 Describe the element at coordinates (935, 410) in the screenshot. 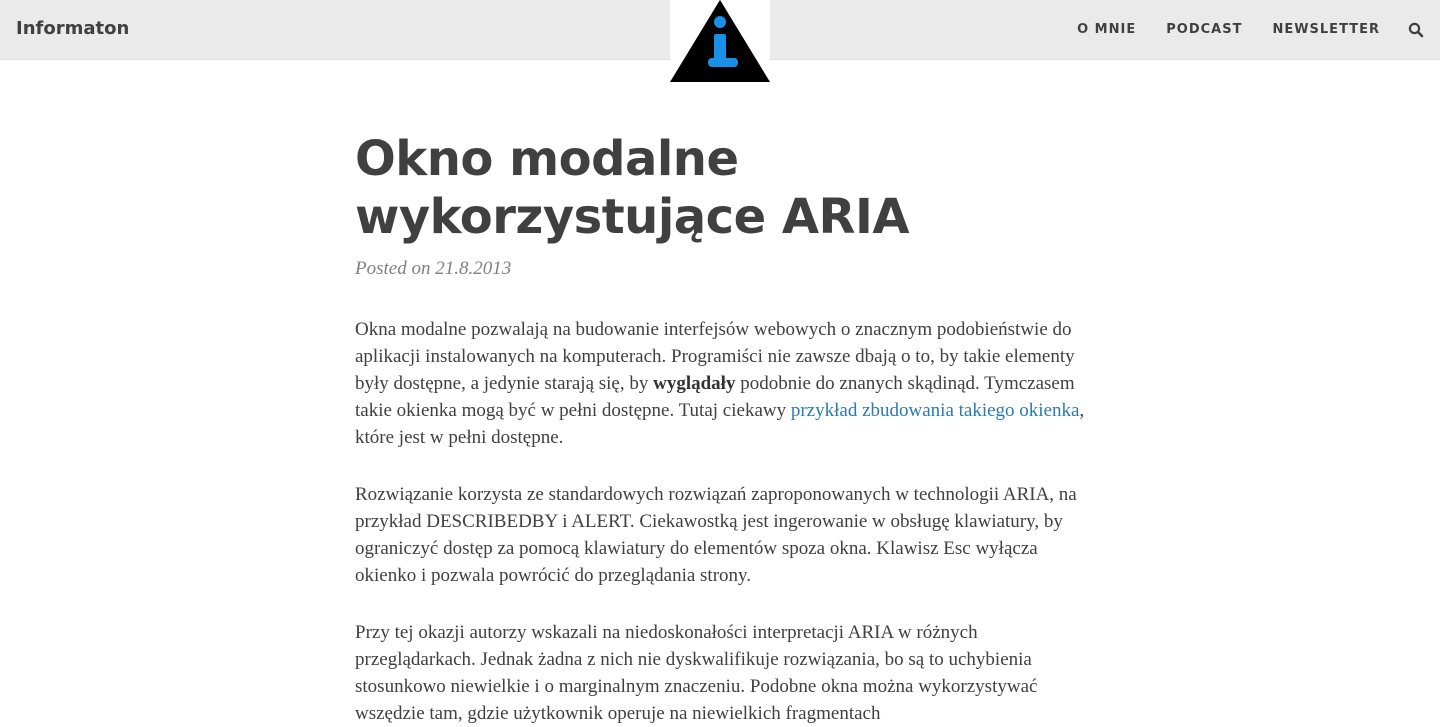

I see `example-link: przykład zbudowania takiego okienka` at that location.